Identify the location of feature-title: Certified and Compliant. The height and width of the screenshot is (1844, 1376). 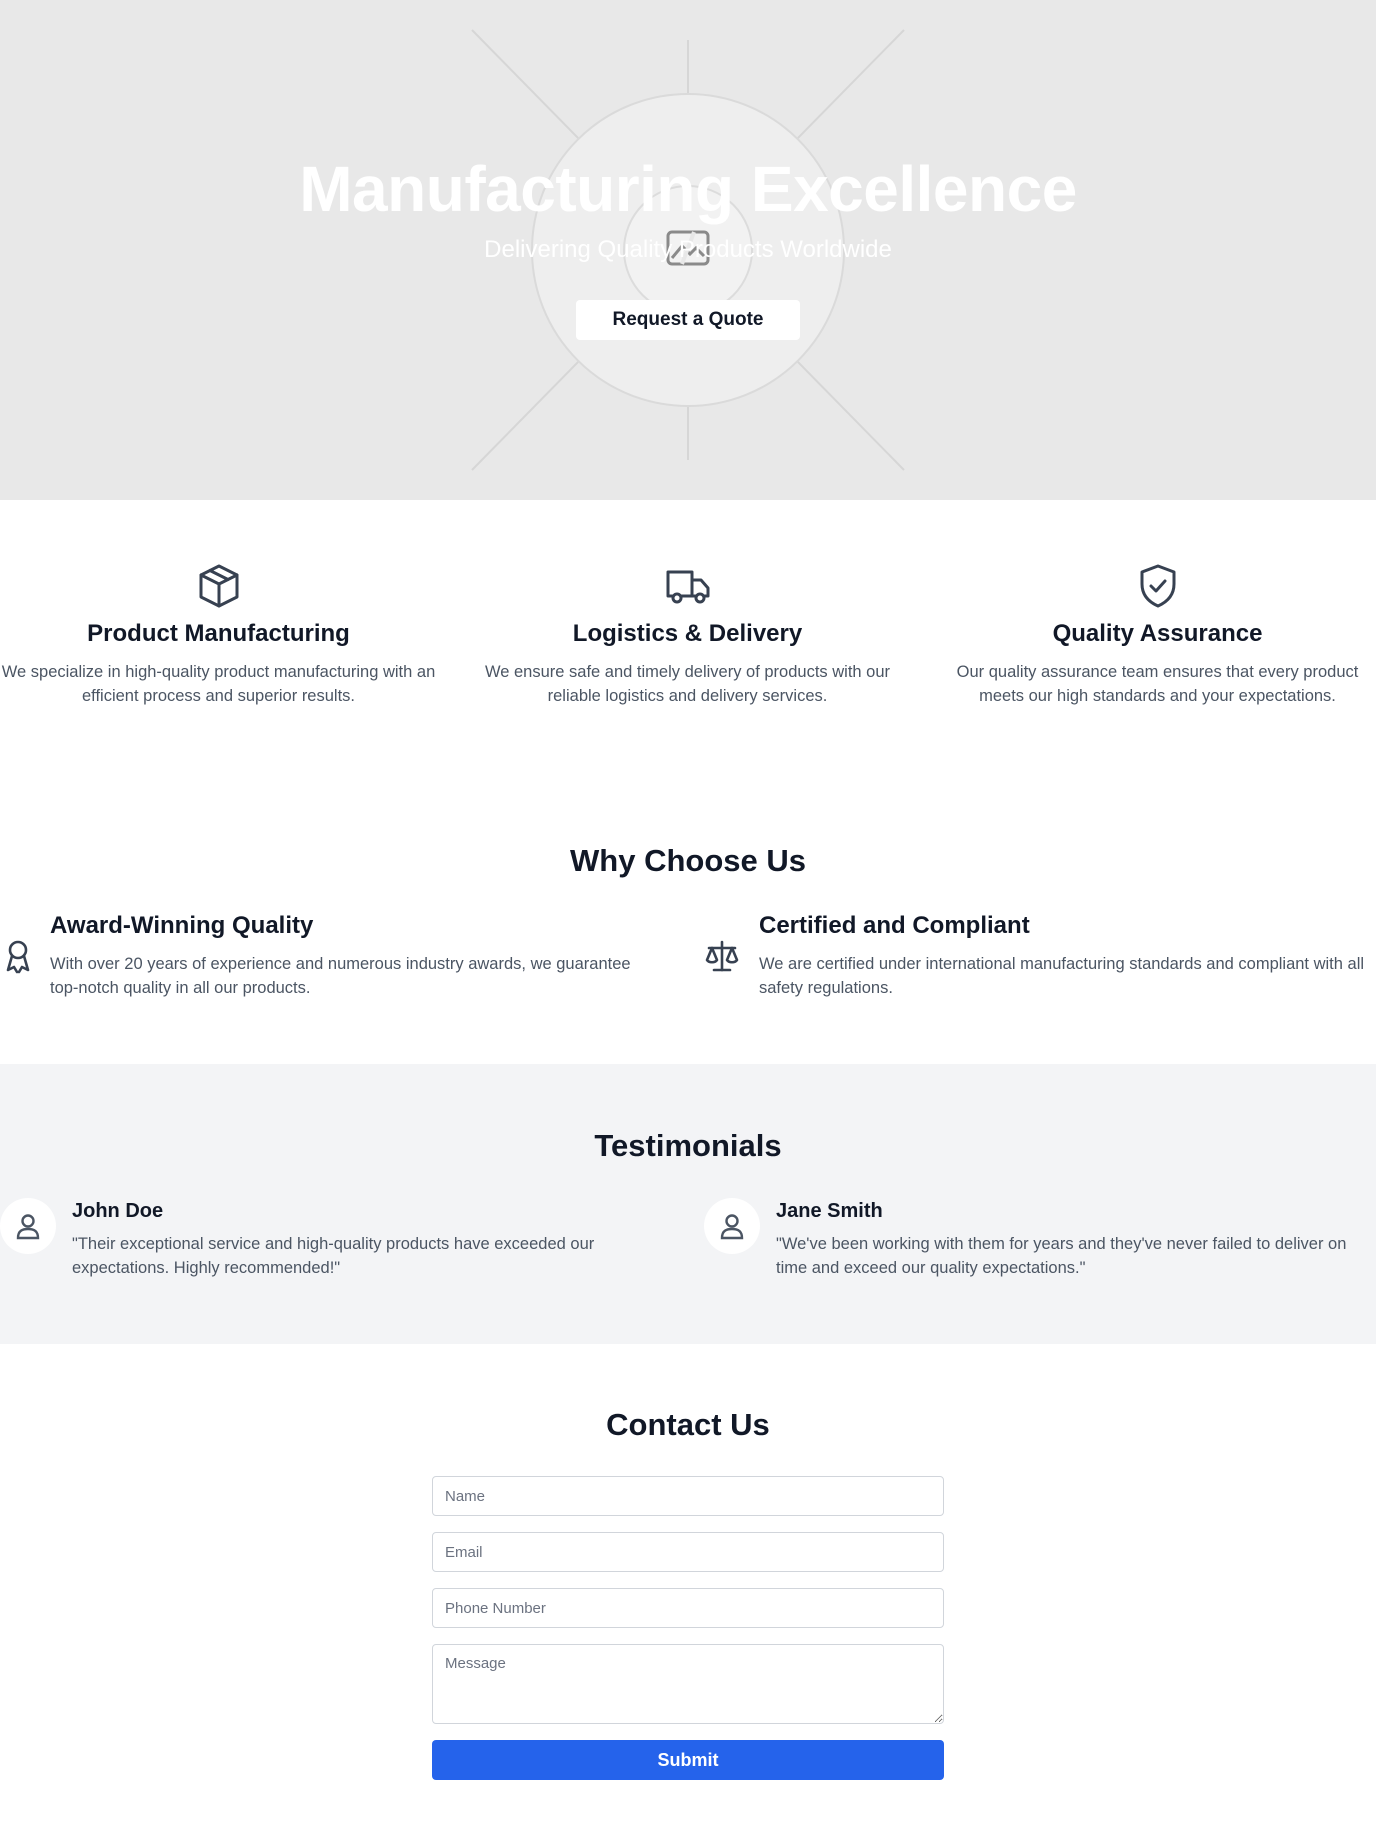
(894, 925).